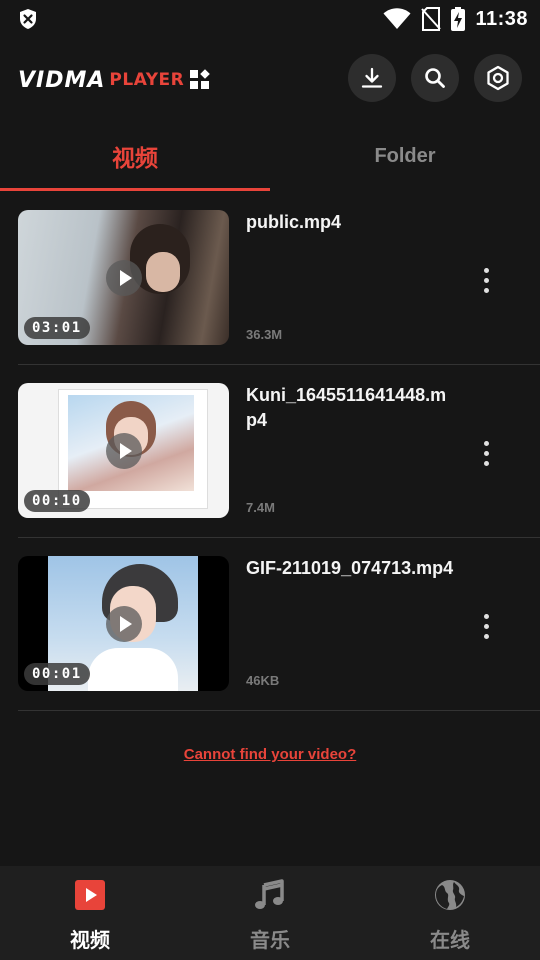 The image size is (540, 960). What do you see at coordinates (270, 754) in the screenshot?
I see `cannot-find-video-link: Cannot find your video?` at bounding box center [270, 754].